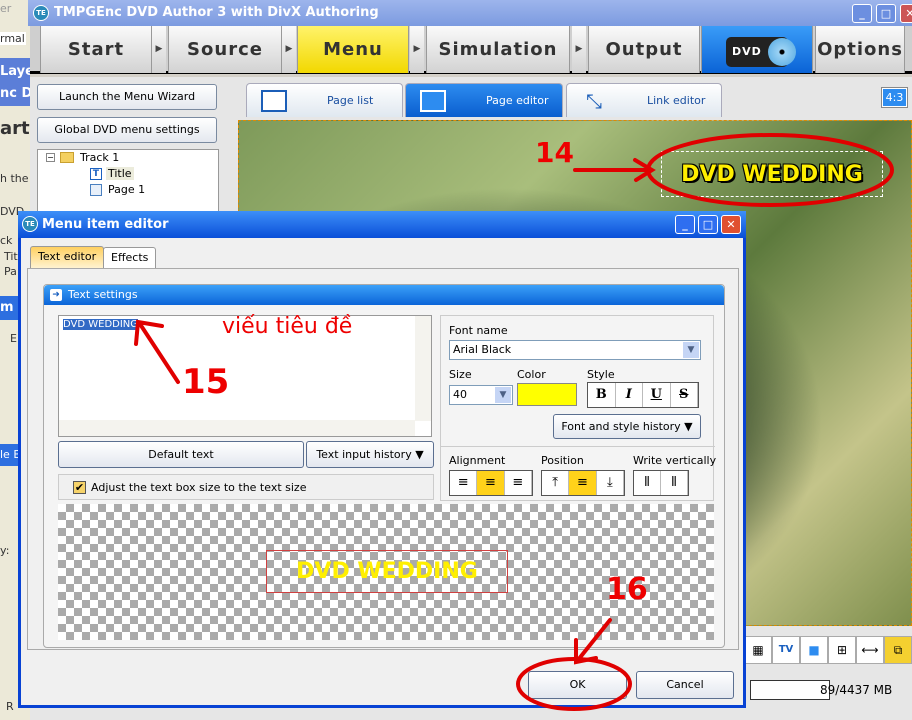 The width and height of the screenshot is (912, 720). Describe the element at coordinates (287, 326) in the screenshot. I see `annotation-note: viếu tiêu đề` at that location.